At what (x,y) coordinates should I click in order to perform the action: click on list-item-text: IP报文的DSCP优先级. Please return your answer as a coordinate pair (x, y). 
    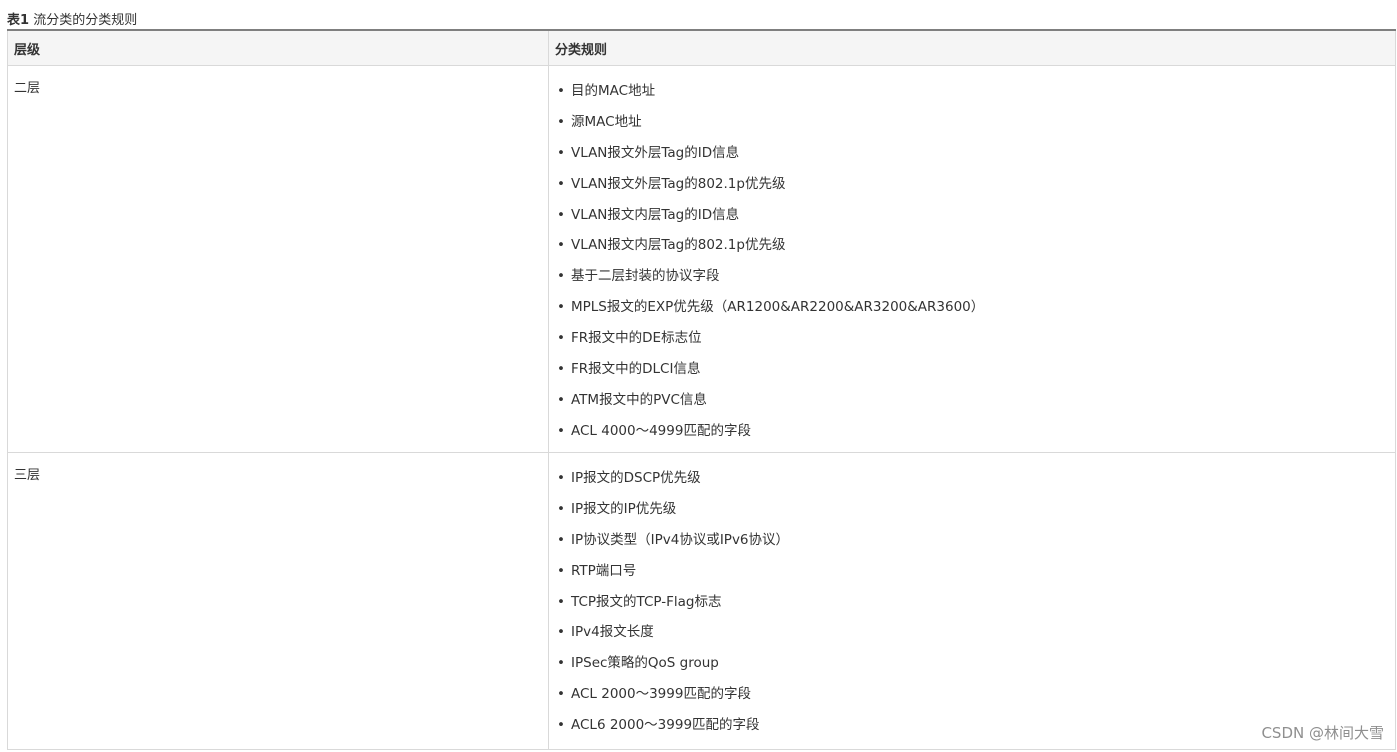
    Looking at the image, I should click on (636, 478).